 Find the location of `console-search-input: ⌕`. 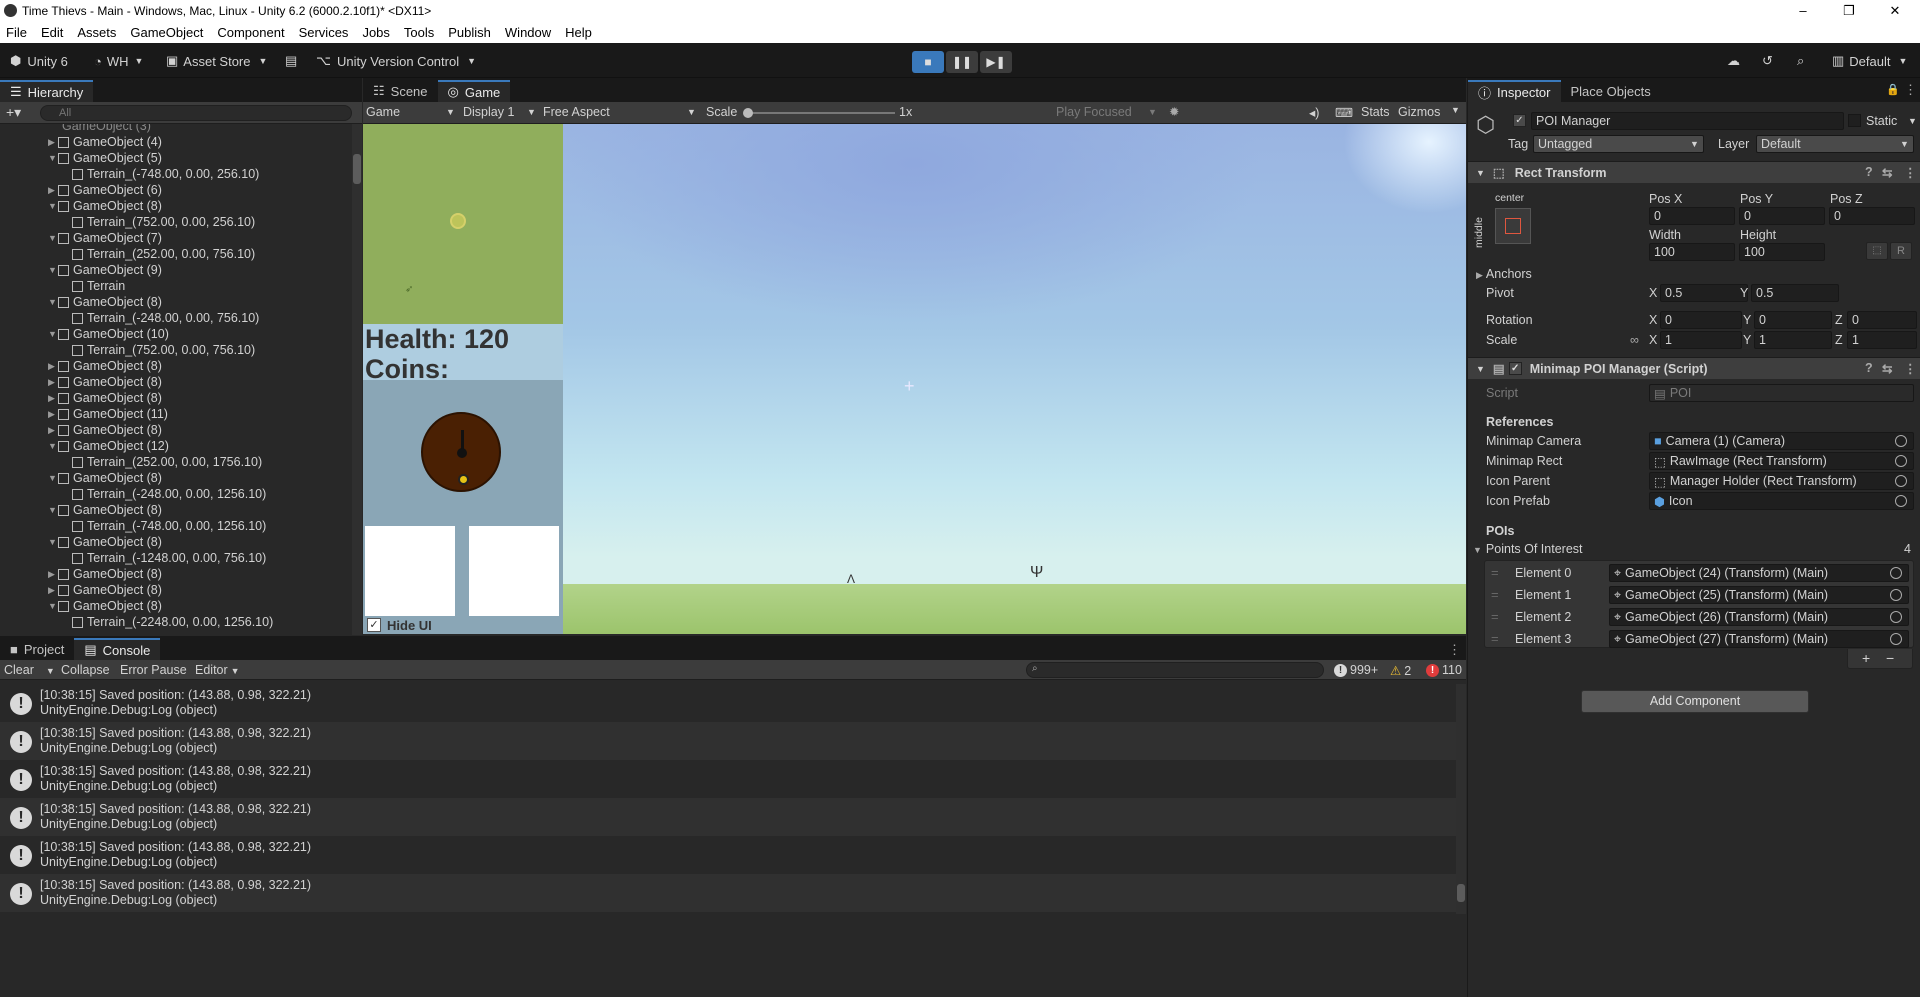

console-search-input: ⌕ is located at coordinates (1175, 670).